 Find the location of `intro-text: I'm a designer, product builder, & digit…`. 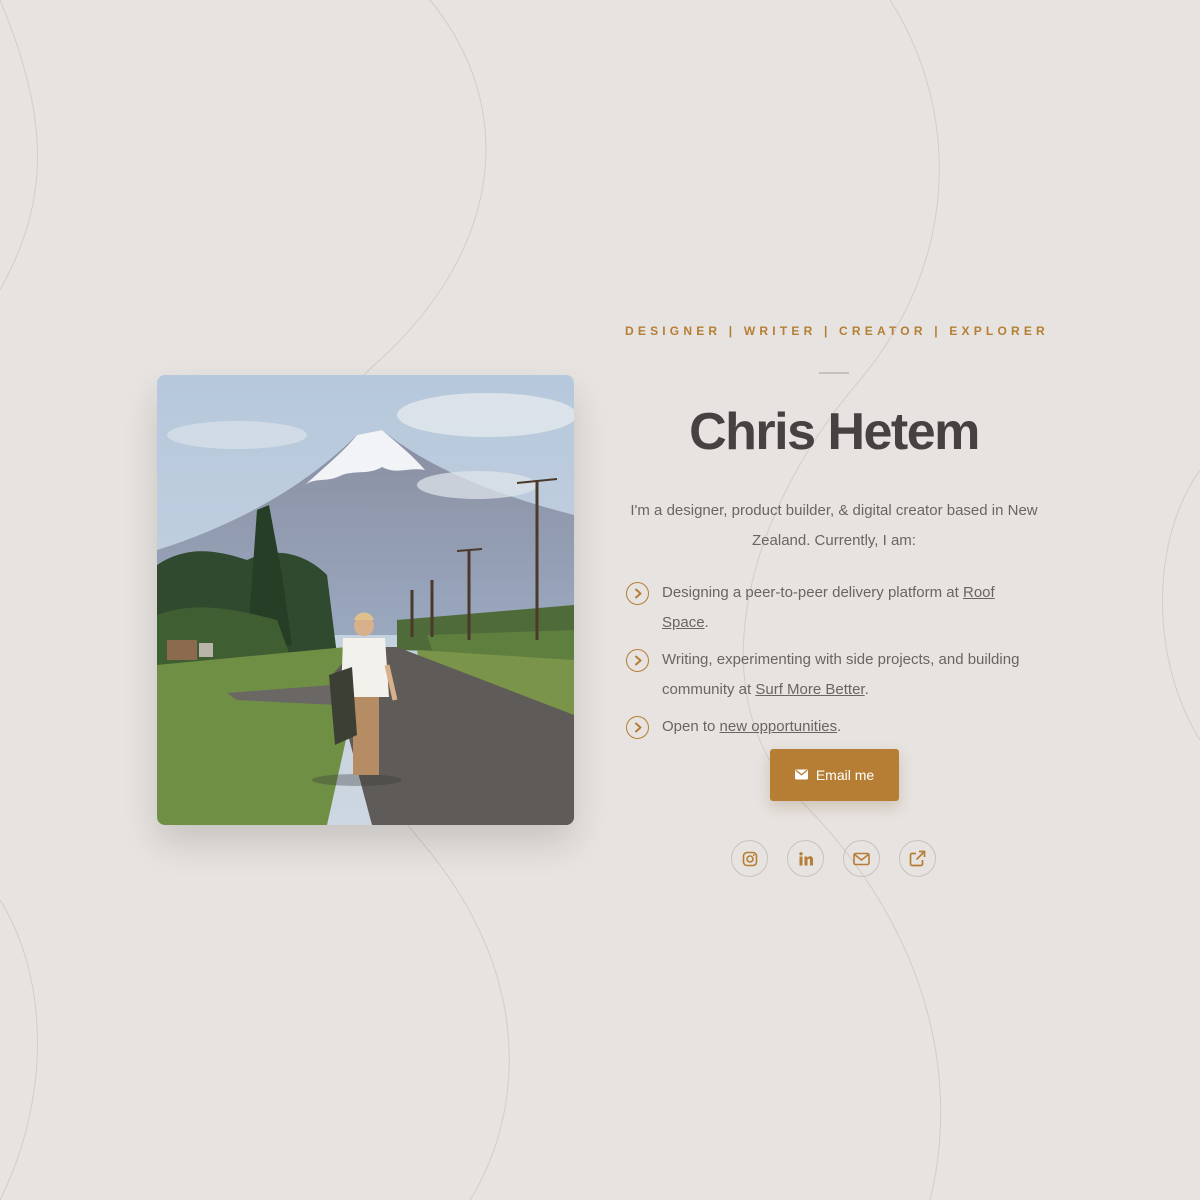

intro-text: I'm a designer, product builder, & digit… is located at coordinates (834, 525).